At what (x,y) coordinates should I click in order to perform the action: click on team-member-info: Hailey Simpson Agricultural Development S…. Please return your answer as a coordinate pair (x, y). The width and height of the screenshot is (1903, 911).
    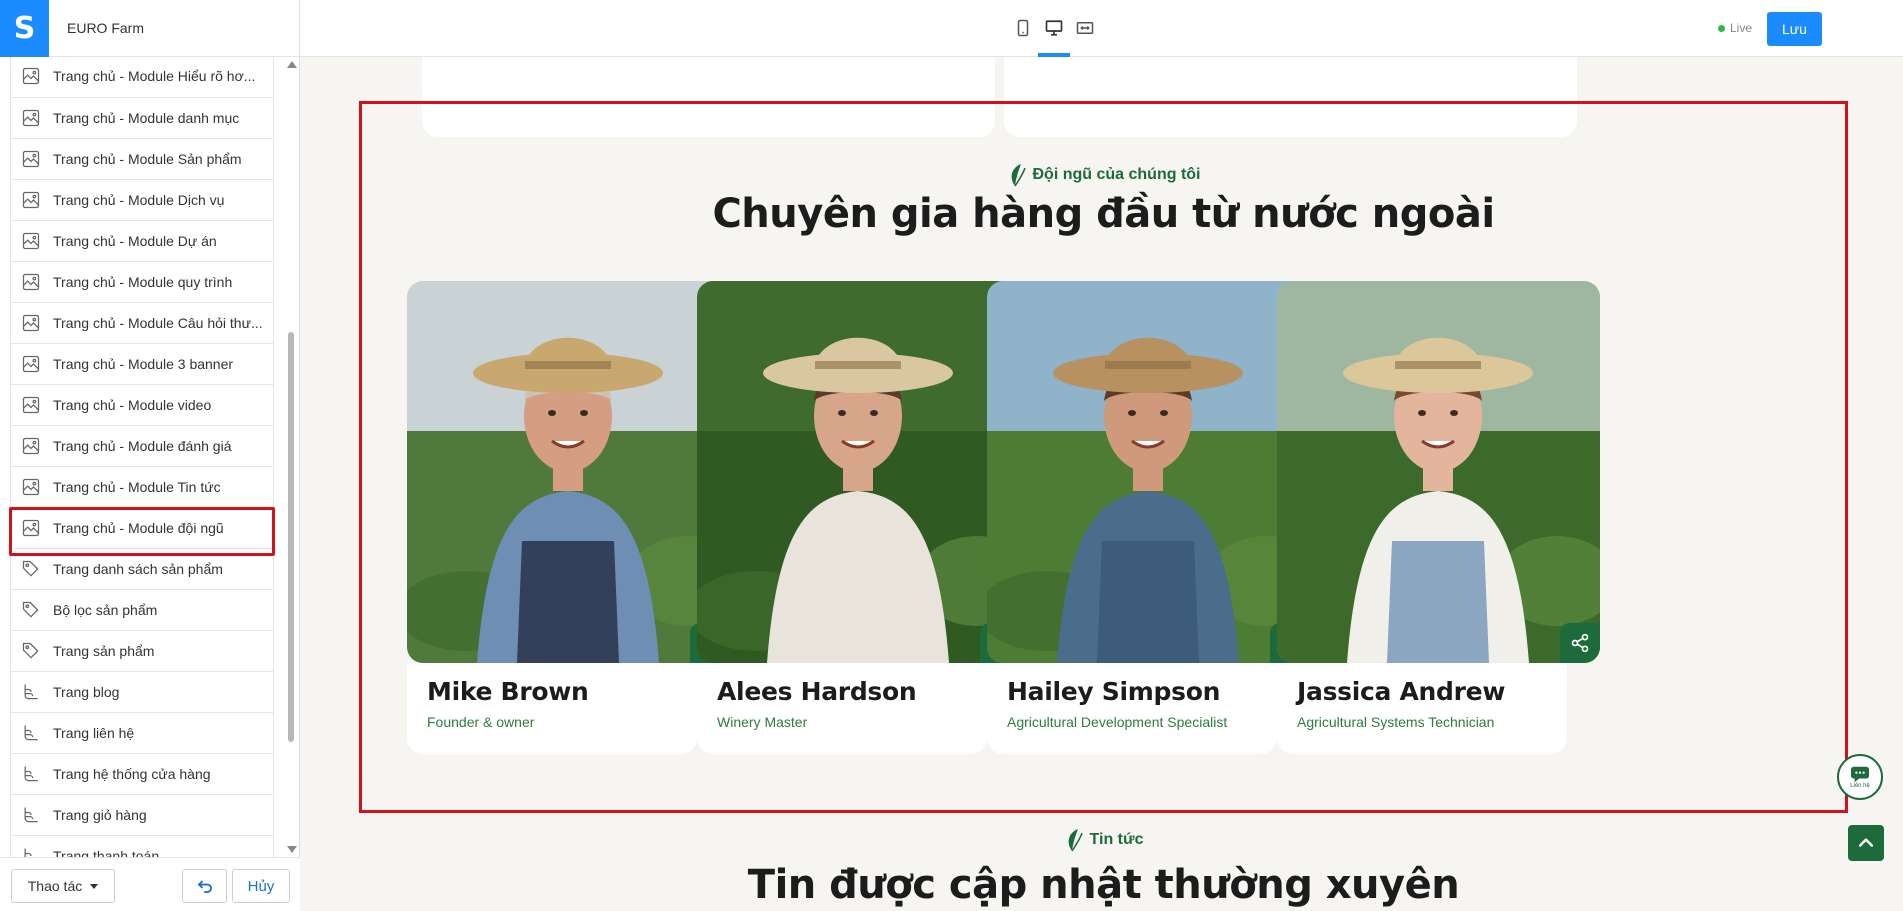
    Looking at the image, I should click on (1132, 708).